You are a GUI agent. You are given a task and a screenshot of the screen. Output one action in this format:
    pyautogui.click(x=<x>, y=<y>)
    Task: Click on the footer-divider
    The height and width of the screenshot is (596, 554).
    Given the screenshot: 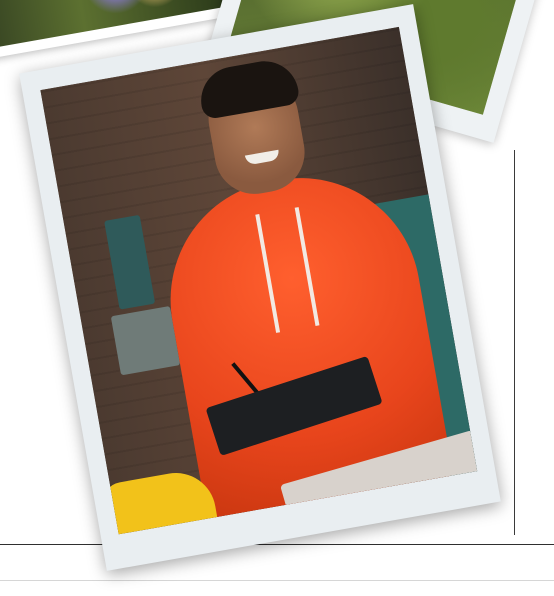 What is the action you would take?
    pyautogui.click(x=277, y=580)
    